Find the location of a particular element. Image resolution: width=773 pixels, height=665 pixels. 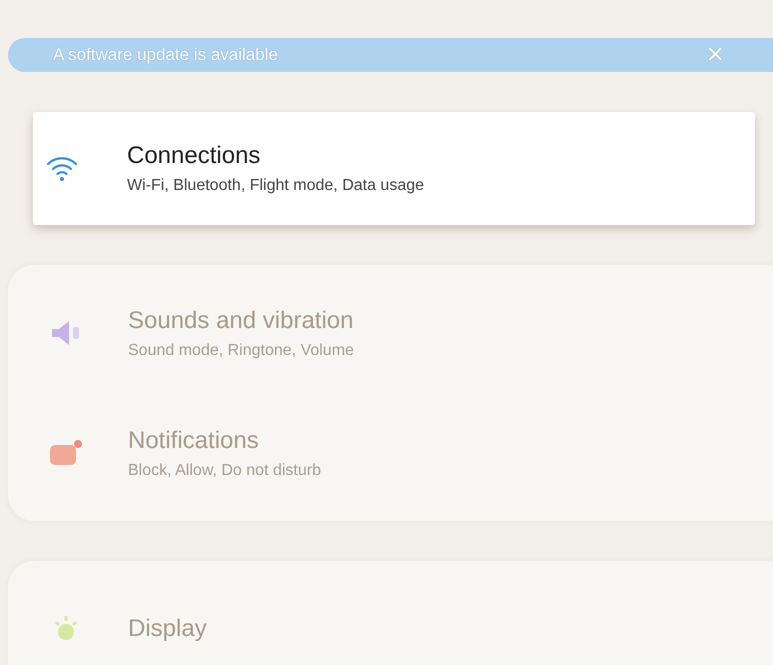

settings-item-title: Connections is located at coordinates (275, 156).